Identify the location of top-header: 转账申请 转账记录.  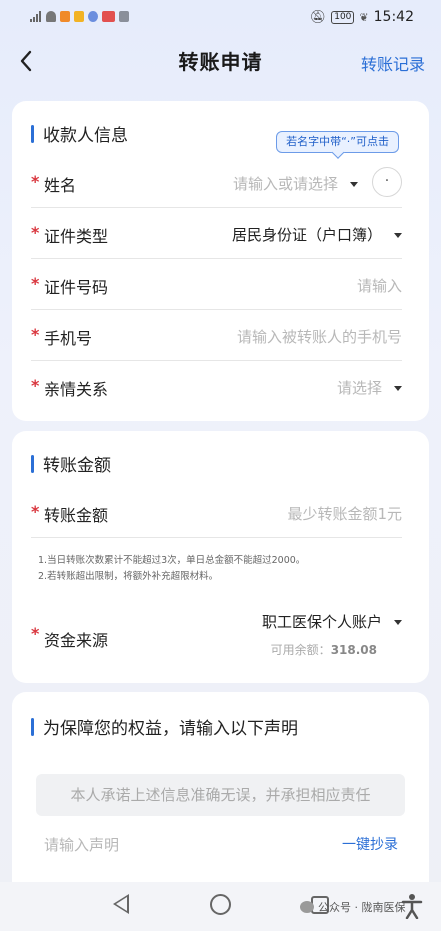
(220, 62).